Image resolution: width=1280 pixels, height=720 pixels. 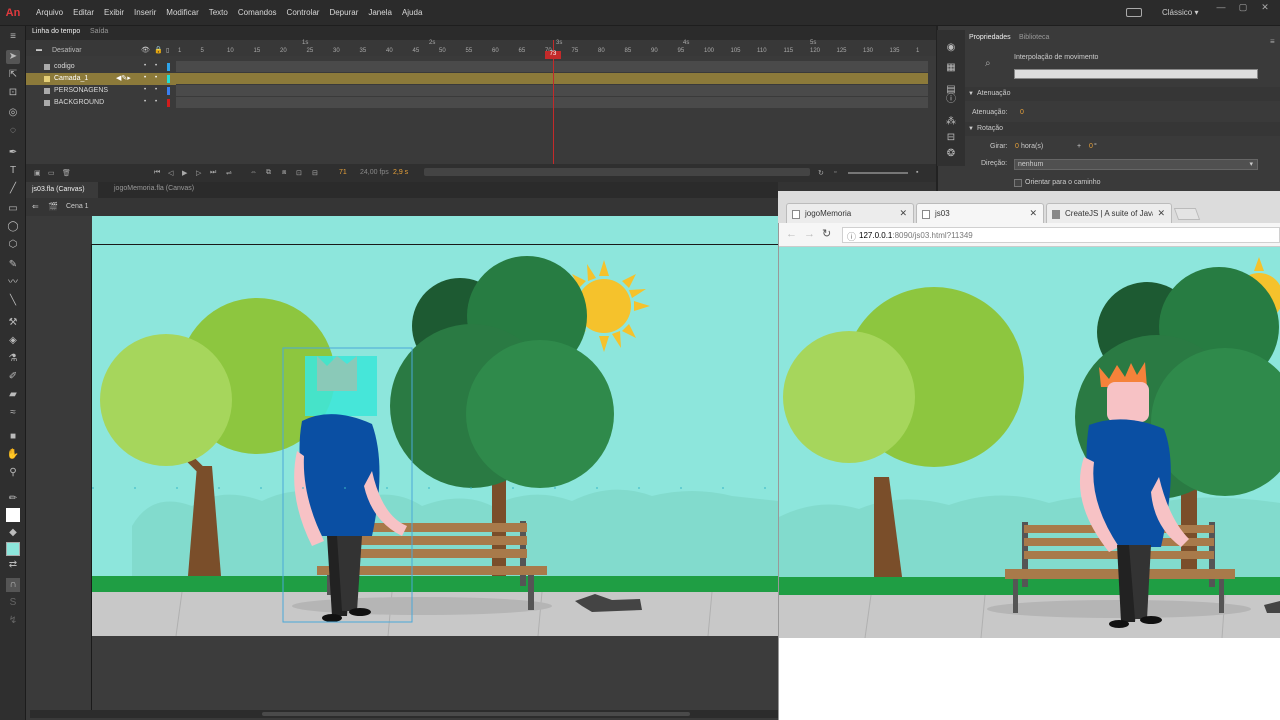 What do you see at coordinates (101, 91) in the screenshot?
I see `layer-personagens: PERSONAGENS • •` at bounding box center [101, 91].